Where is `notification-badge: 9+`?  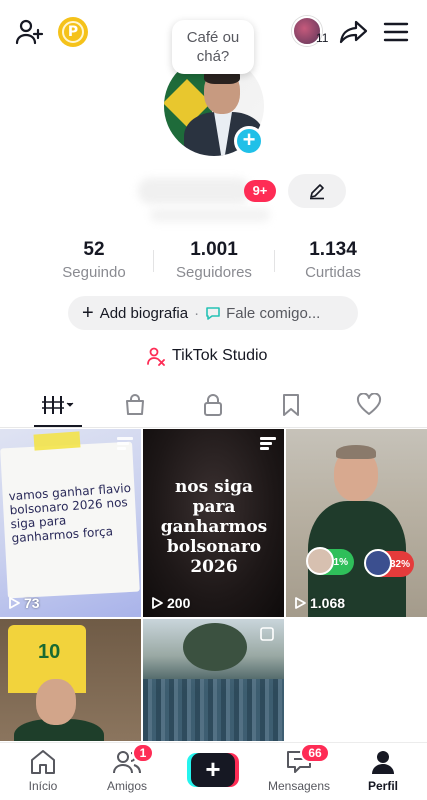
notification-badge: 9+ is located at coordinates (260, 191).